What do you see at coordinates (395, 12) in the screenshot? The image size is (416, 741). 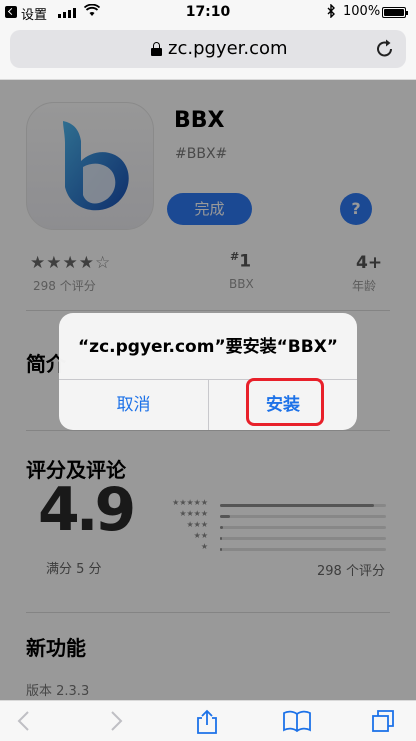 I see `battery-icon` at bounding box center [395, 12].